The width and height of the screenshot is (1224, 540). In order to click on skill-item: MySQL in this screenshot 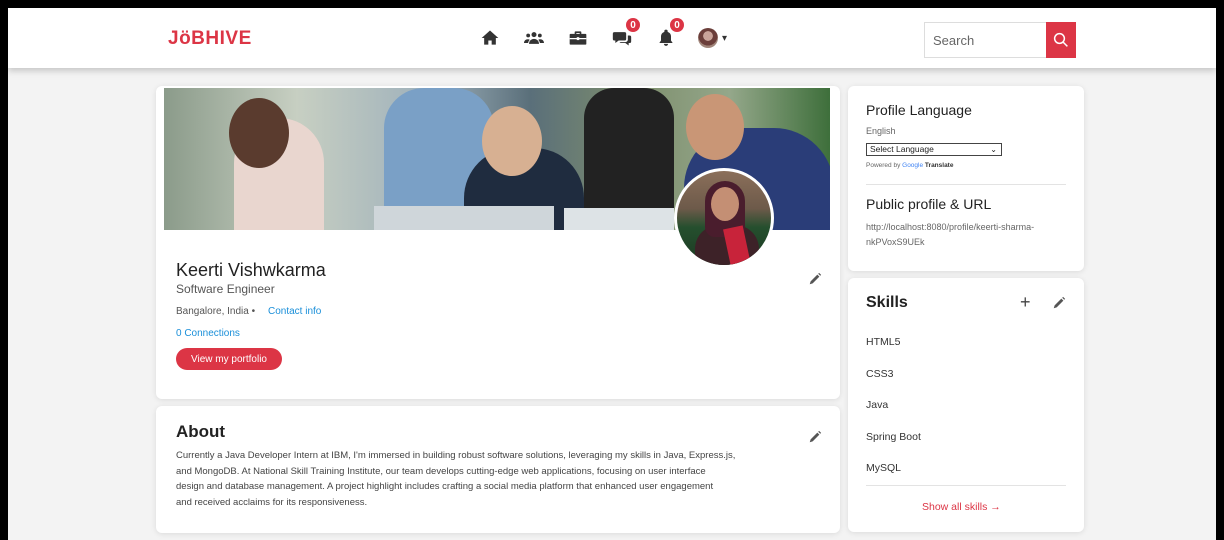, I will do `click(884, 468)`.